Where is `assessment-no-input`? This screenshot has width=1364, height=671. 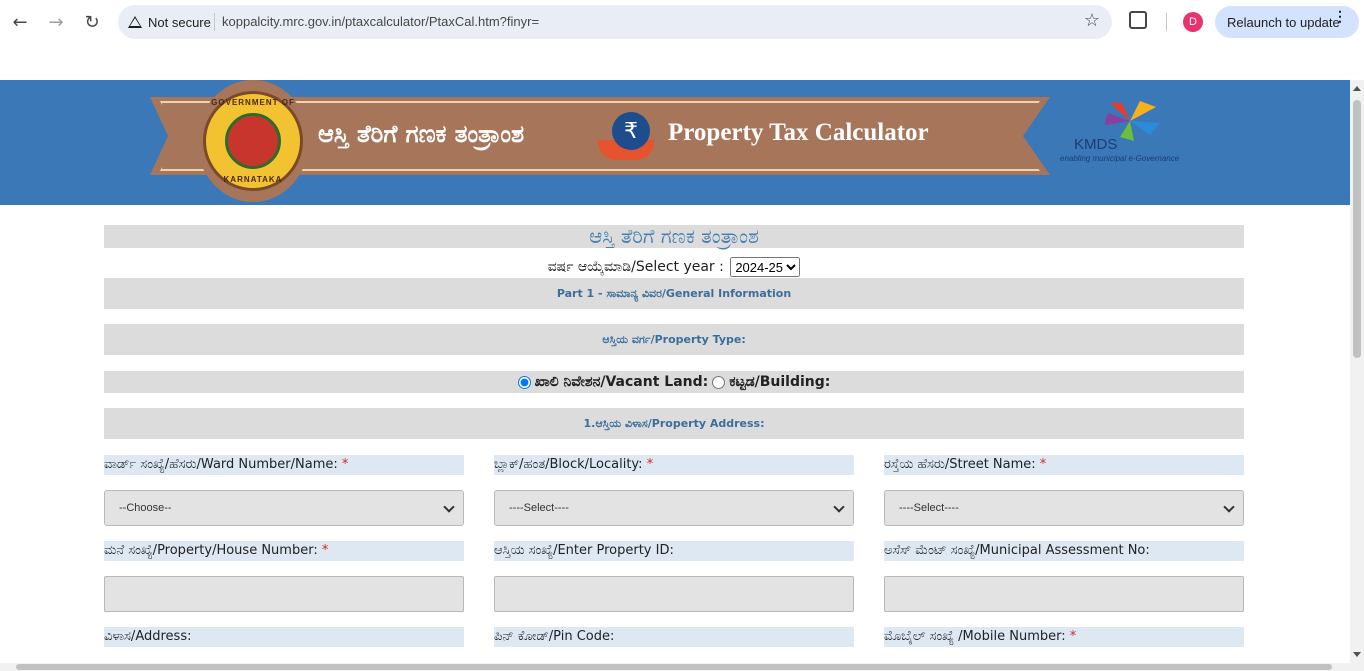
assessment-no-input is located at coordinates (1064, 594).